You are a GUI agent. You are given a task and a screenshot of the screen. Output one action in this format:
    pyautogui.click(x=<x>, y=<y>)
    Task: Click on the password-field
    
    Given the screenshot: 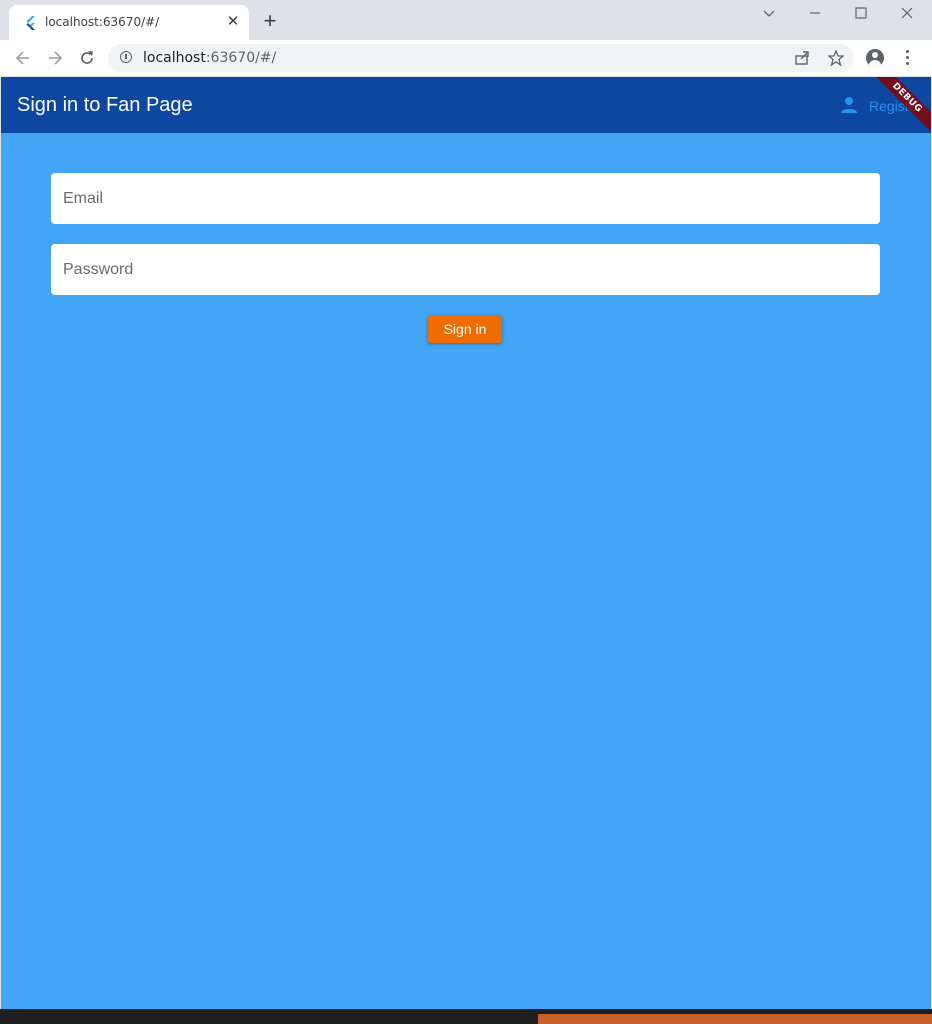 What is the action you would take?
    pyautogui.click(x=465, y=269)
    